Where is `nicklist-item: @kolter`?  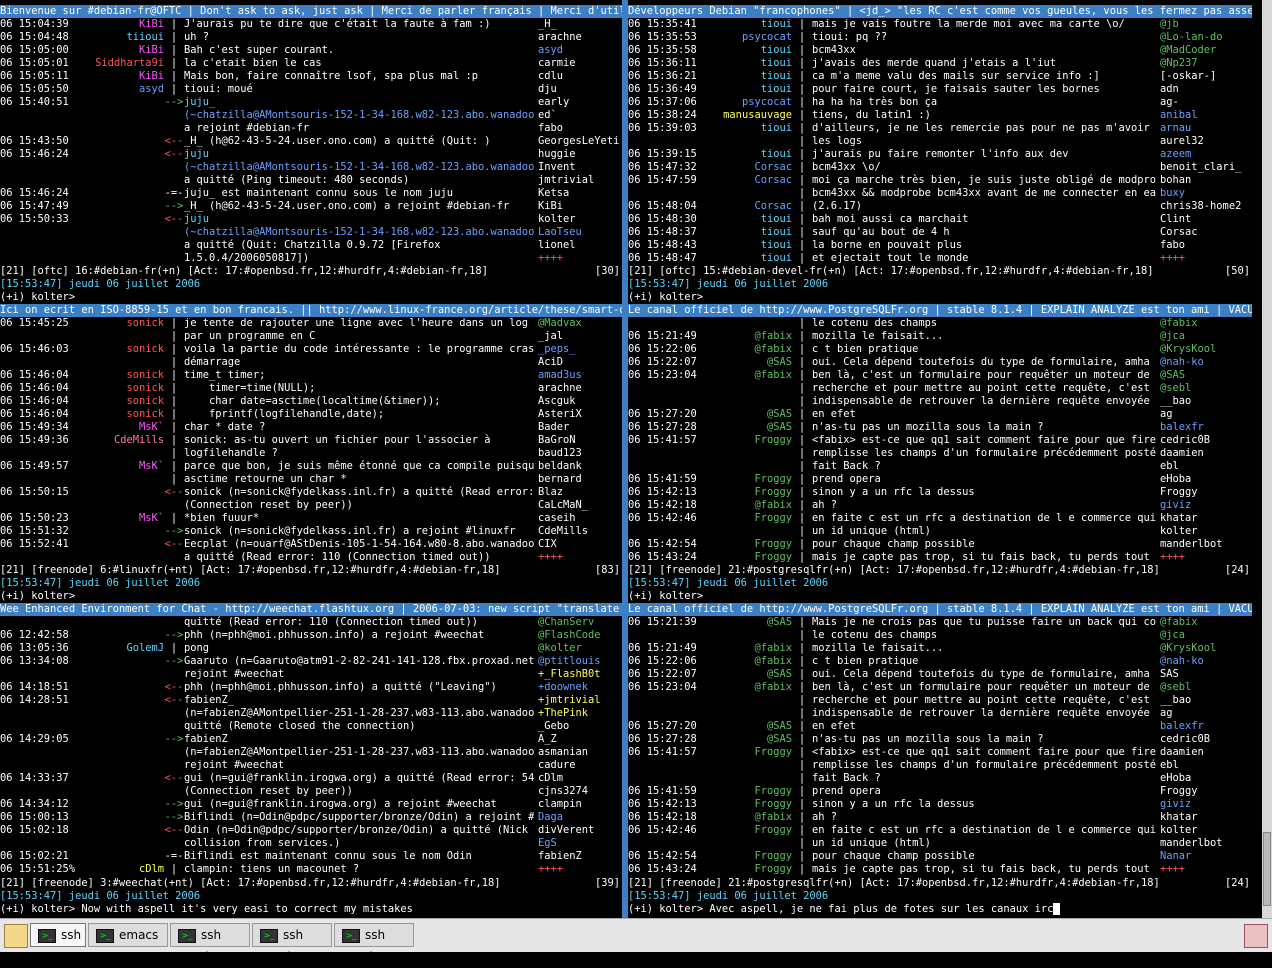 nicklist-item: @kolter is located at coordinates (580, 648).